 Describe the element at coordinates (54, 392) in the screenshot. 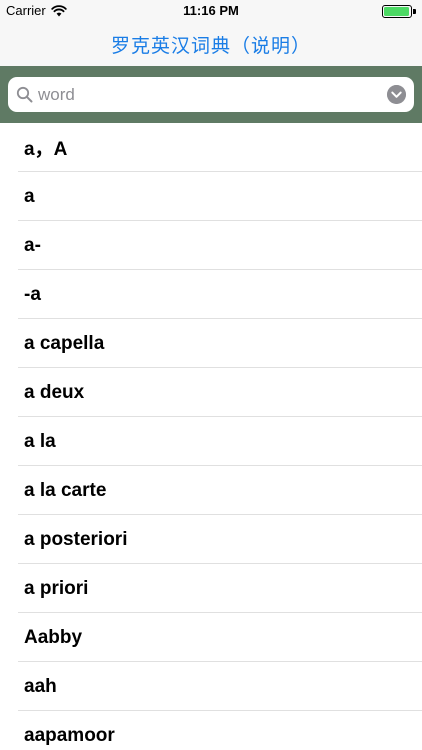

I see `word-label: a deux` at that location.